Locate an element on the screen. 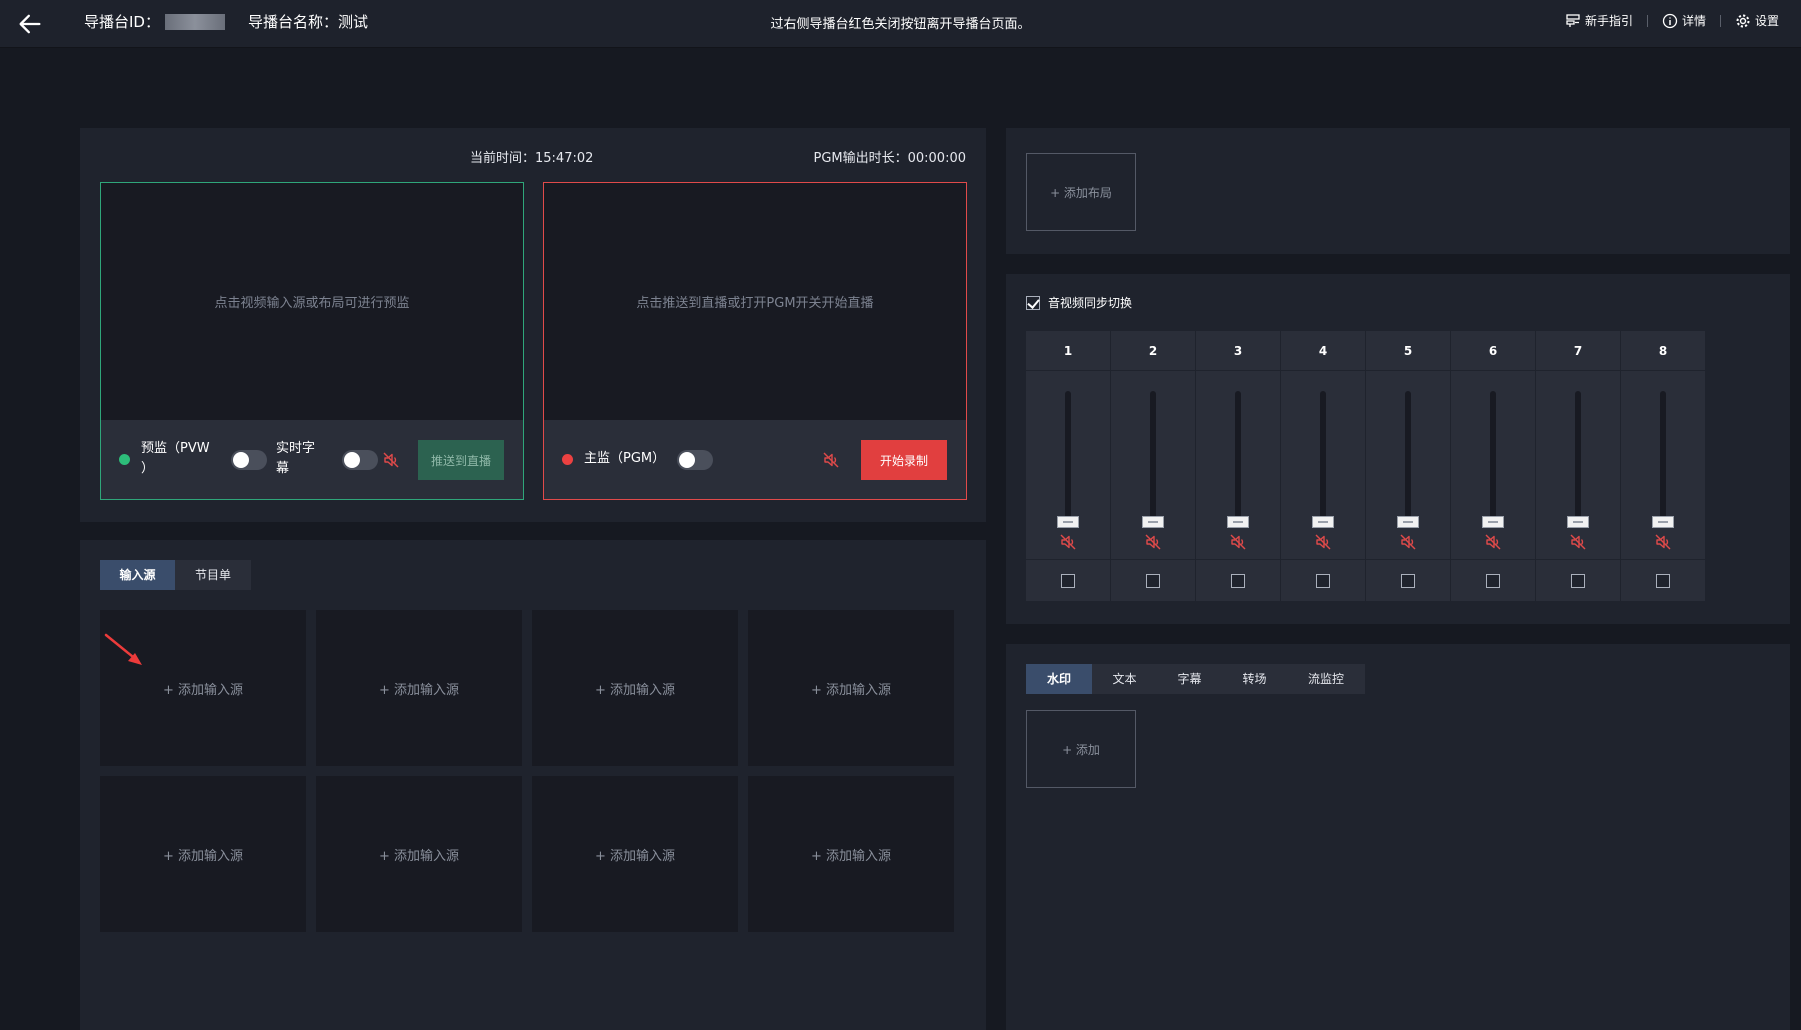  preview-screen-hint: 点击视频输入源或布局可进行预监 is located at coordinates (312, 303).